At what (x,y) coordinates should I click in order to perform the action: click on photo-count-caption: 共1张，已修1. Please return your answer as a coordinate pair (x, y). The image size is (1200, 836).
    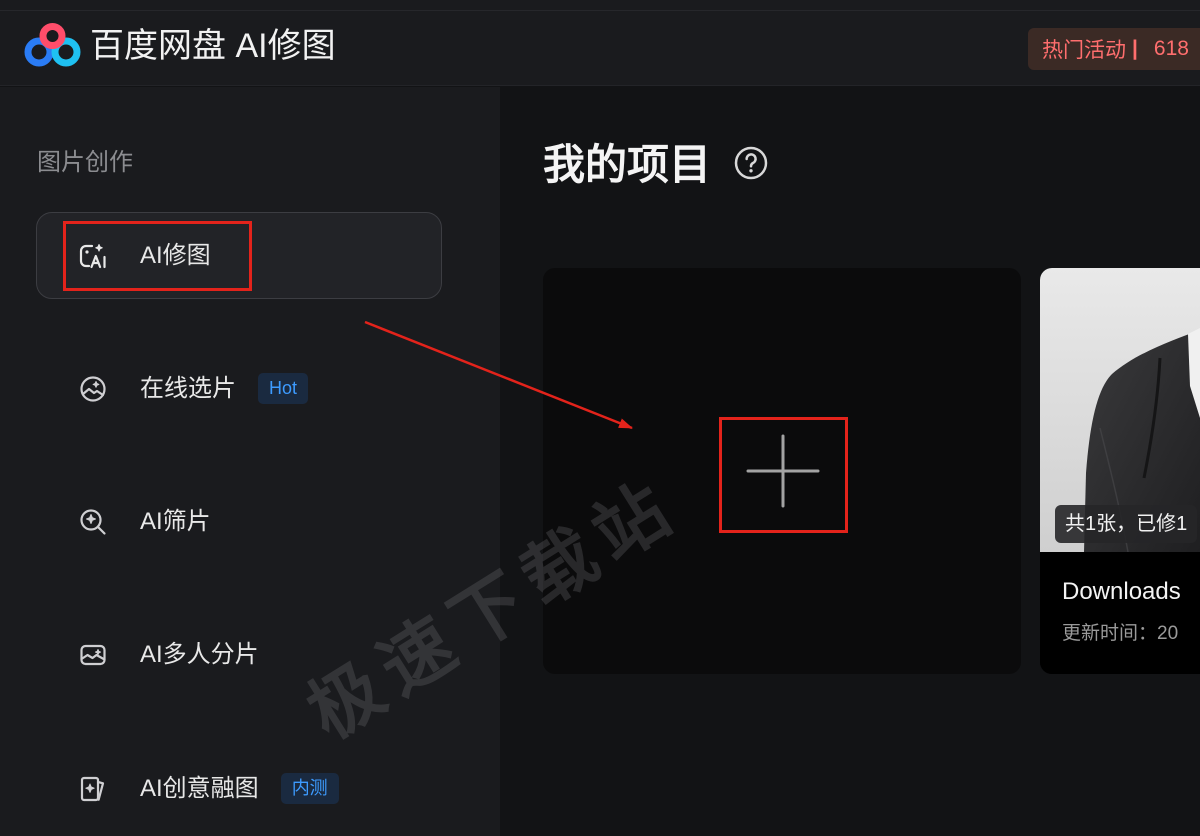
    Looking at the image, I should click on (1126, 524).